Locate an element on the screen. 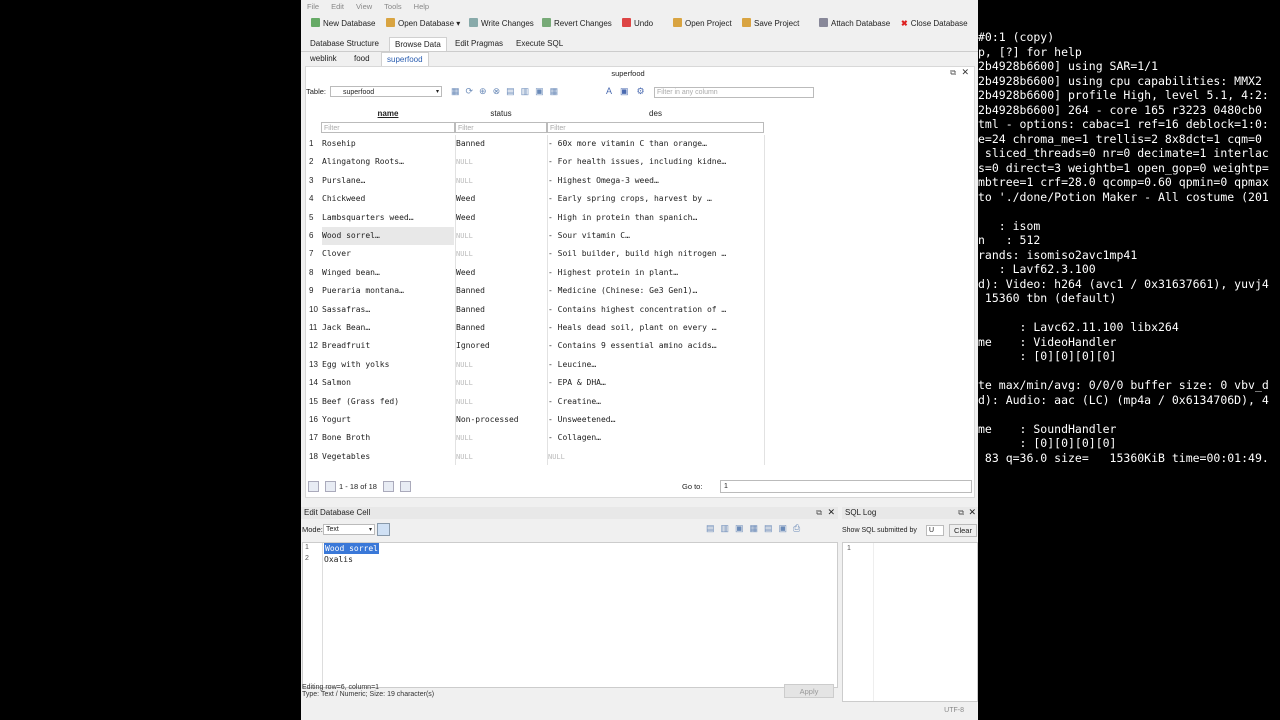 The image size is (1280, 720). tab-browse-data: Browse Data is located at coordinates (418, 44).